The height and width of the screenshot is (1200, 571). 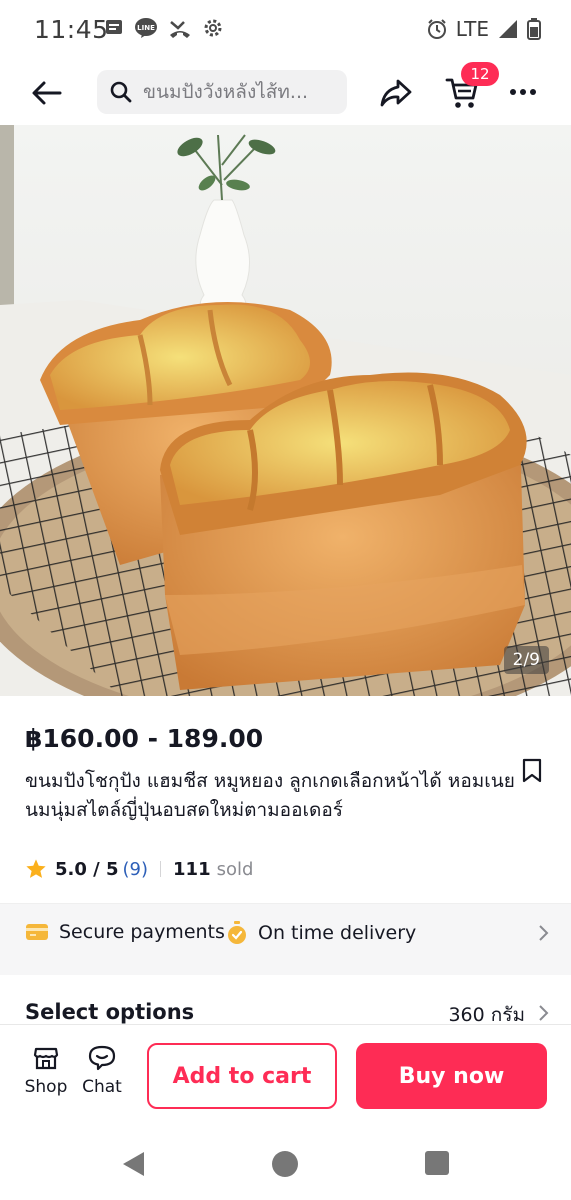 I want to click on alarm-icon, so click(x=436, y=29).